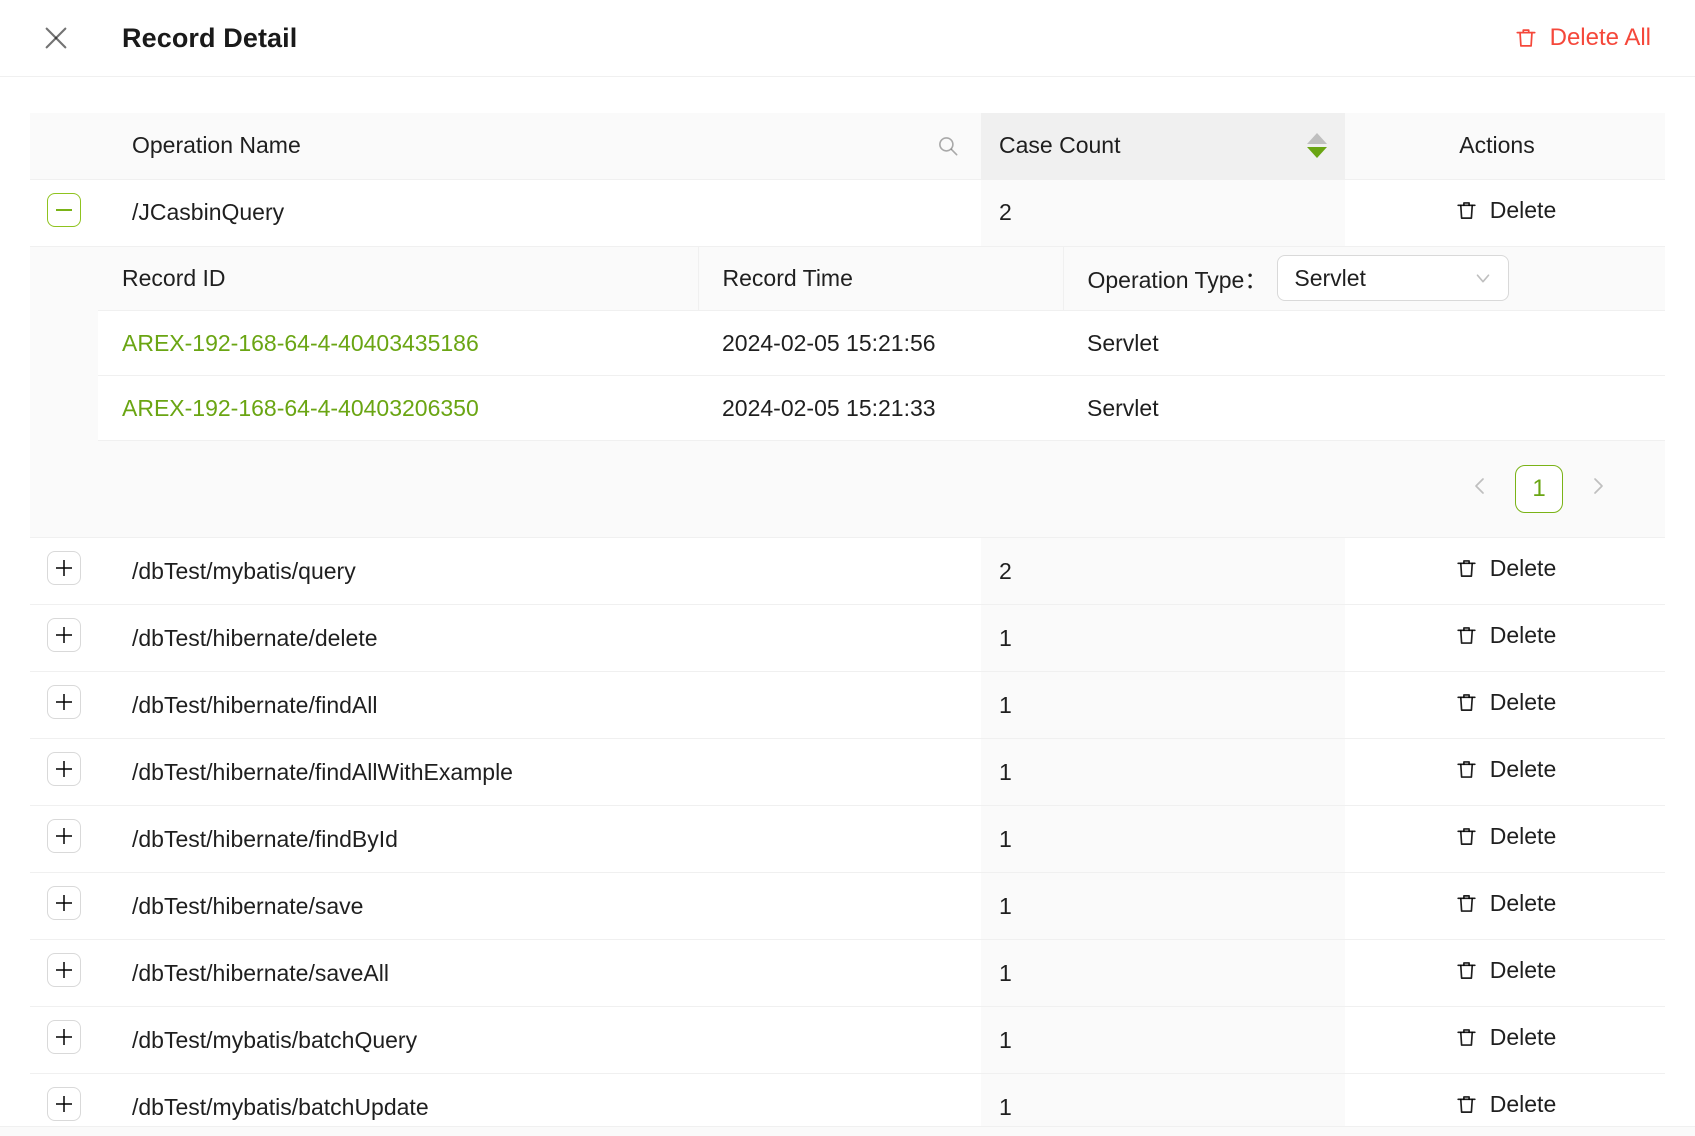  Describe the element at coordinates (1539, 489) in the screenshot. I see `pagination-page-1: 1` at that location.